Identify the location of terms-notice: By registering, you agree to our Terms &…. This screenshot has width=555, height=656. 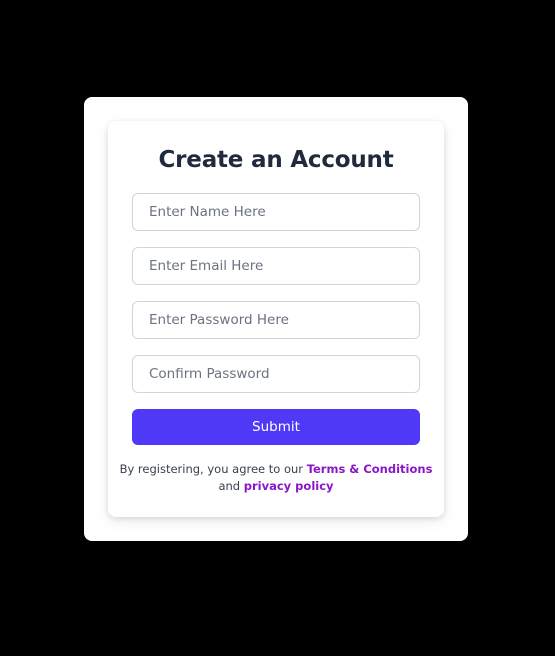
(276, 478).